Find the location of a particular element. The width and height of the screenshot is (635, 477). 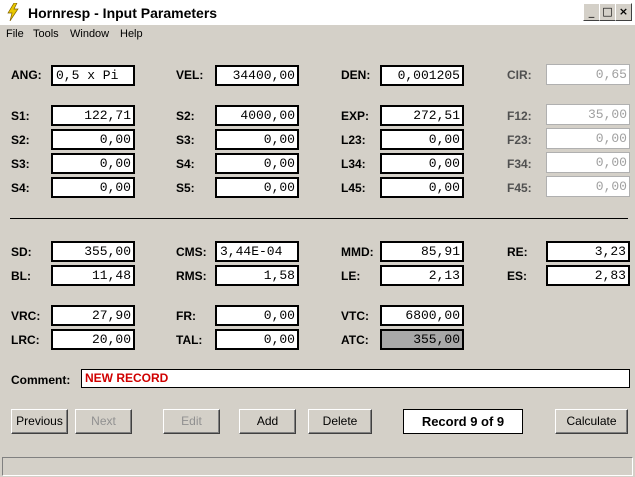

window-title: Hornresp - Input Parameters is located at coordinates (123, 13).